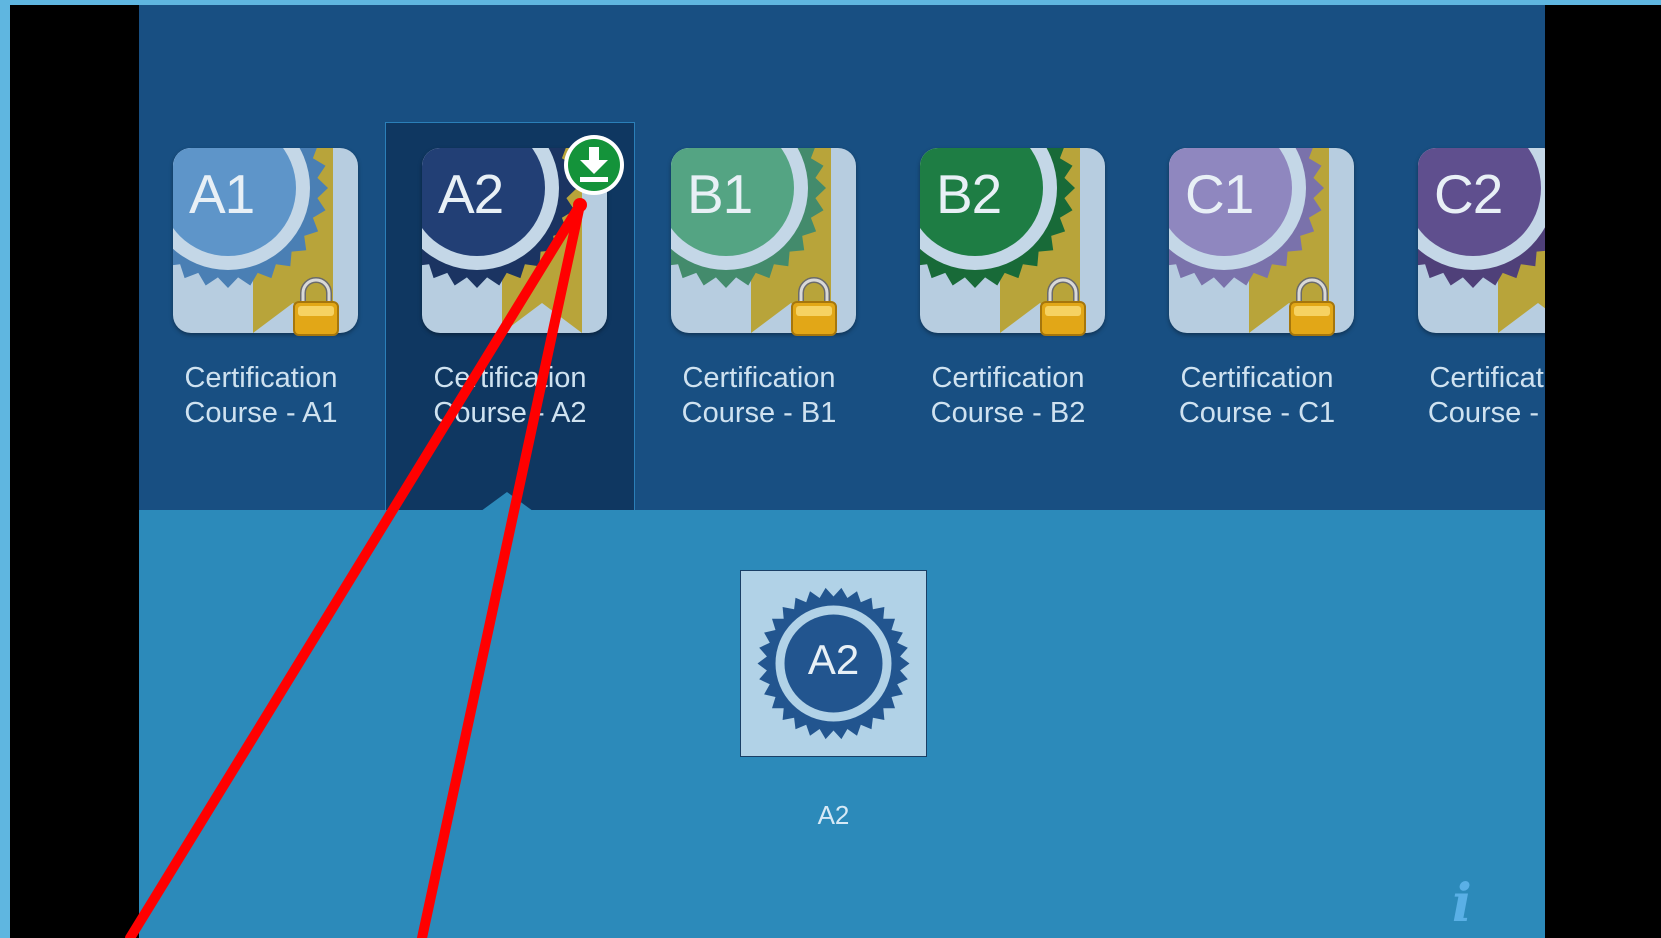 This screenshot has width=1661, height=938. What do you see at coordinates (262, 316) in the screenshot?
I see `course-card-a1: A1 Certification Course - A1` at bounding box center [262, 316].